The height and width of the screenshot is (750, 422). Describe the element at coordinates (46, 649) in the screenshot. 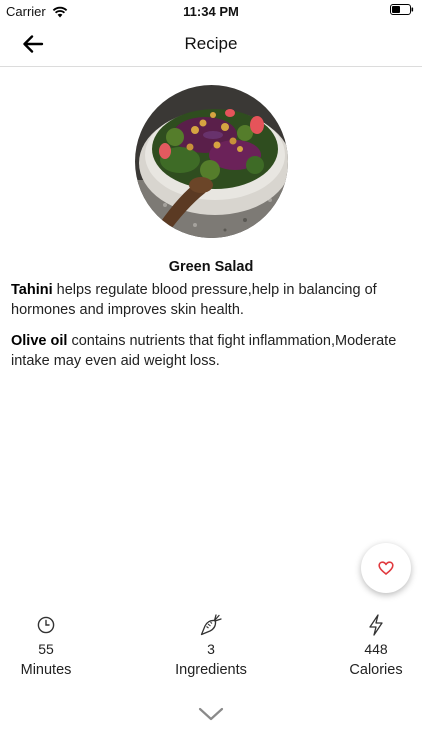

I see `stat-value: 55` at that location.